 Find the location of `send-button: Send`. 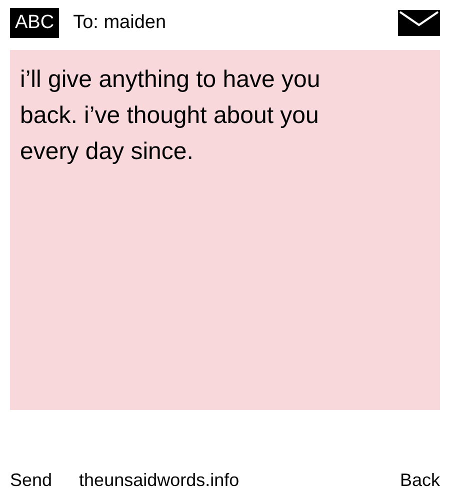

send-button: Send is located at coordinates (31, 480).